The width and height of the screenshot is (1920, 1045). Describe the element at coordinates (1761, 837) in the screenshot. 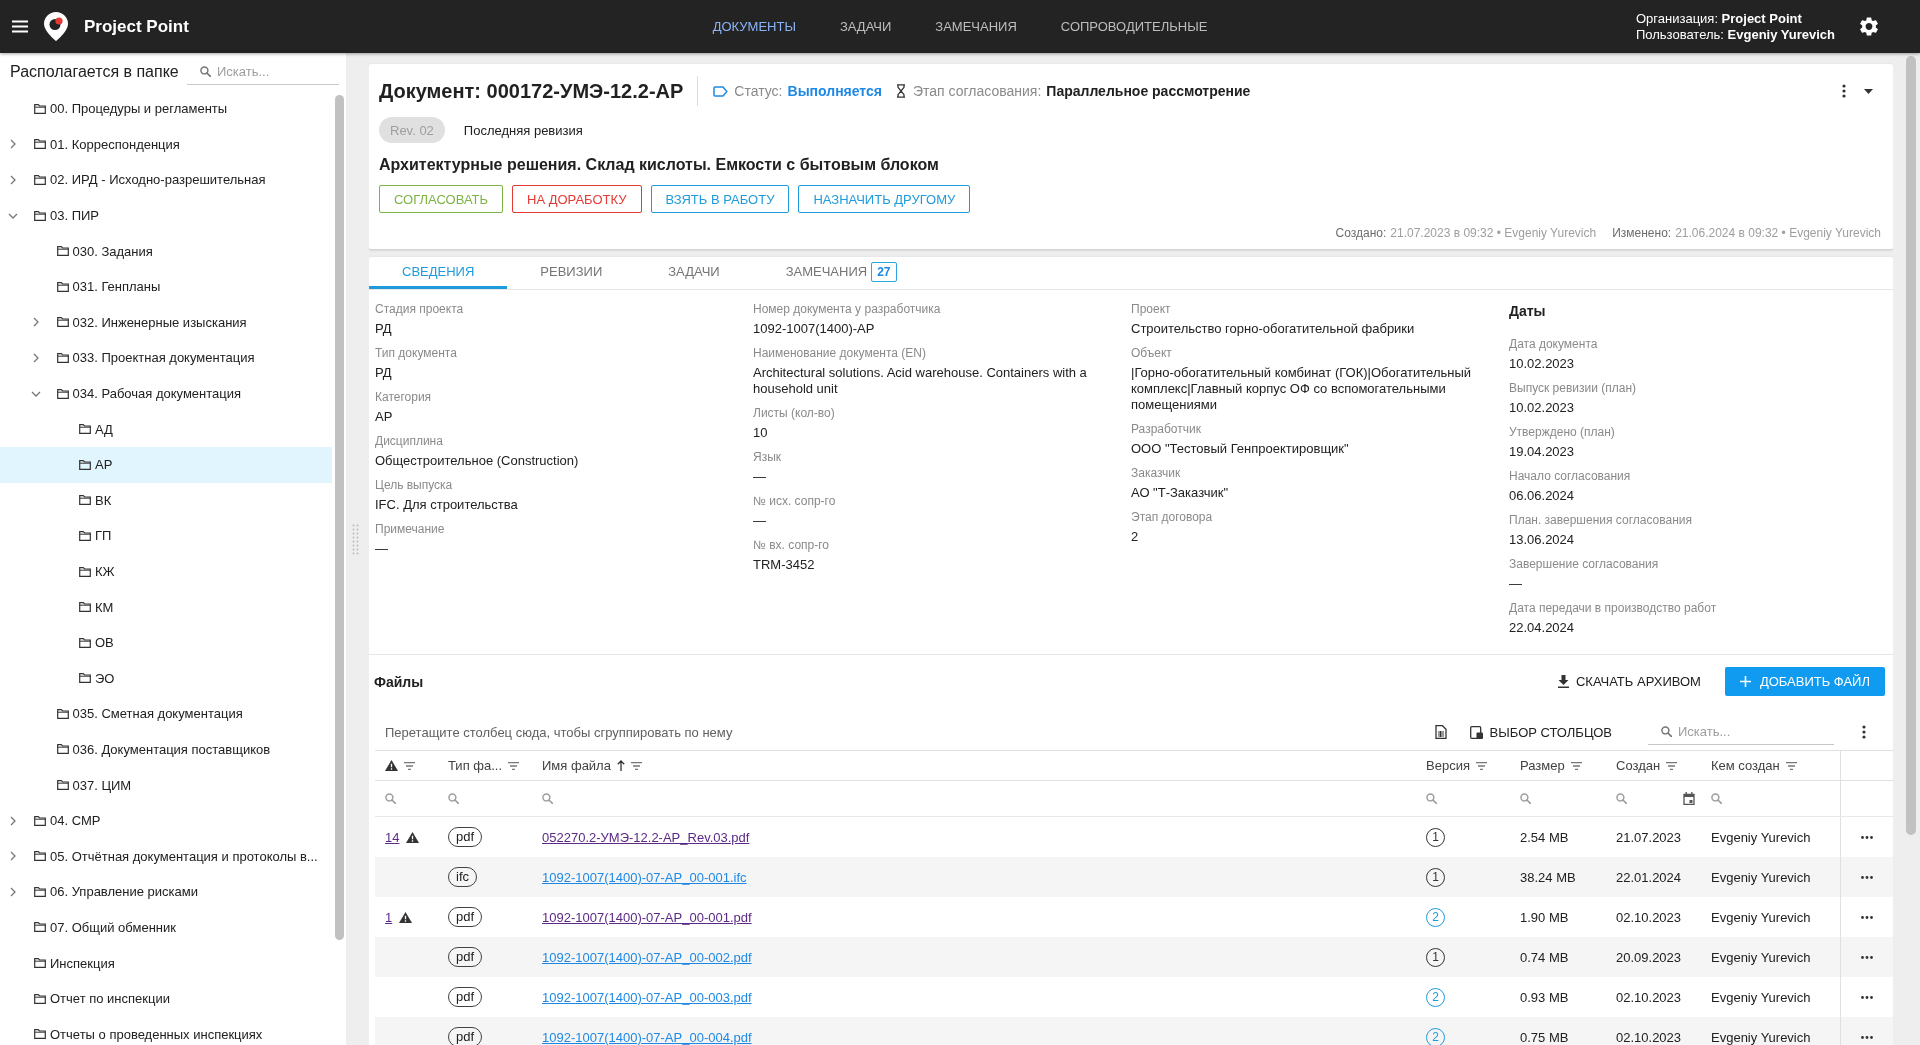

I see `table-cell: Evgeniy Yurevich` at that location.